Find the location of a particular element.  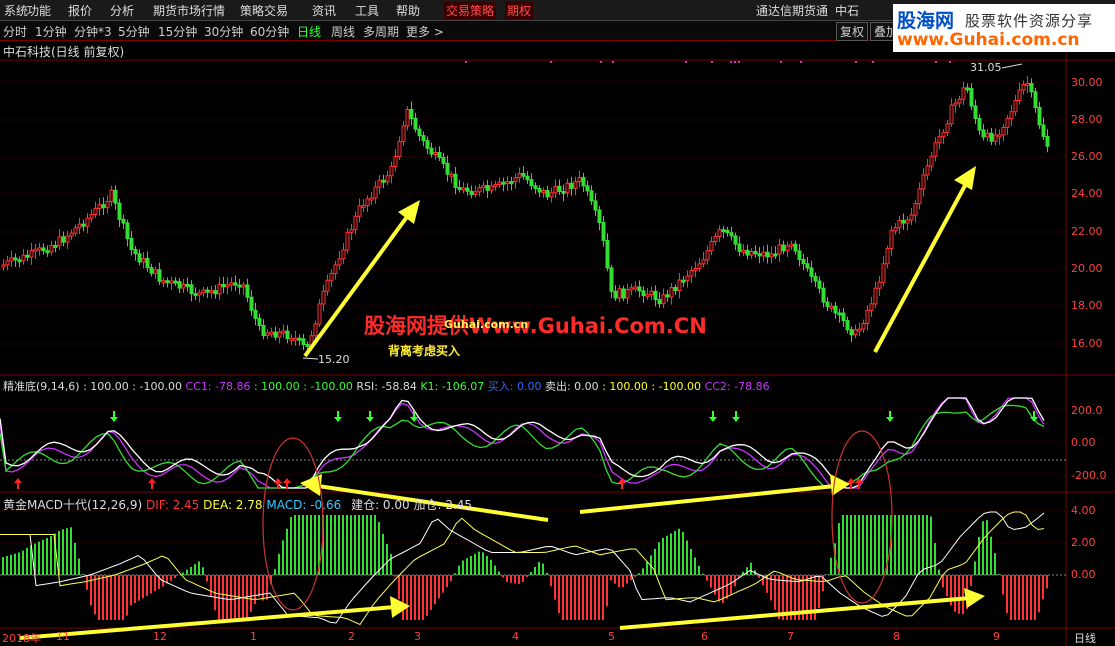

y-tick-16: 16.00 is located at coordinates (1087, 343).